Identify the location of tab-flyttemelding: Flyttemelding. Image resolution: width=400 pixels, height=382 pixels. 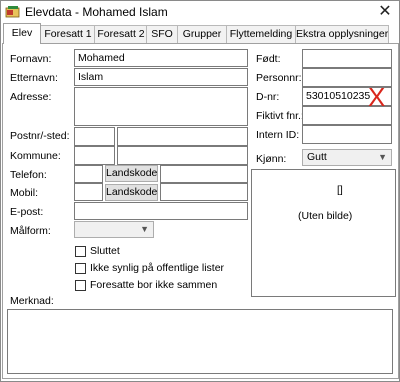
(261, 34).